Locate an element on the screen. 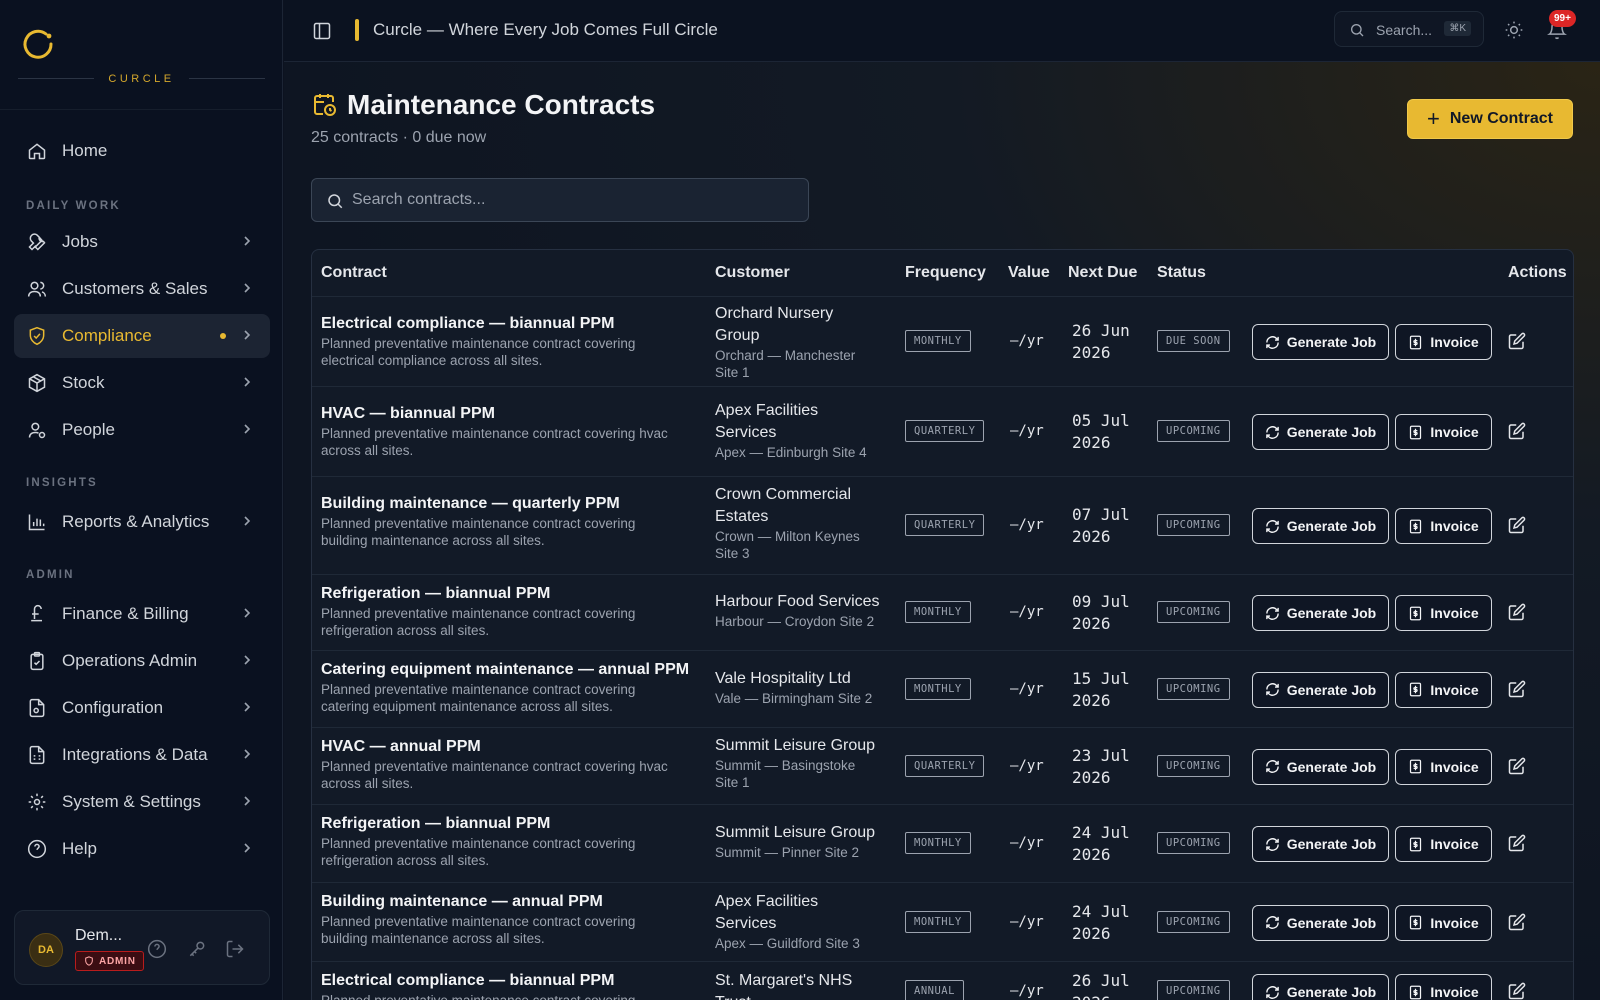 This screenshot has height=1000, width=1600. header-frequency: Frequency is located at coordinates (945, 273).